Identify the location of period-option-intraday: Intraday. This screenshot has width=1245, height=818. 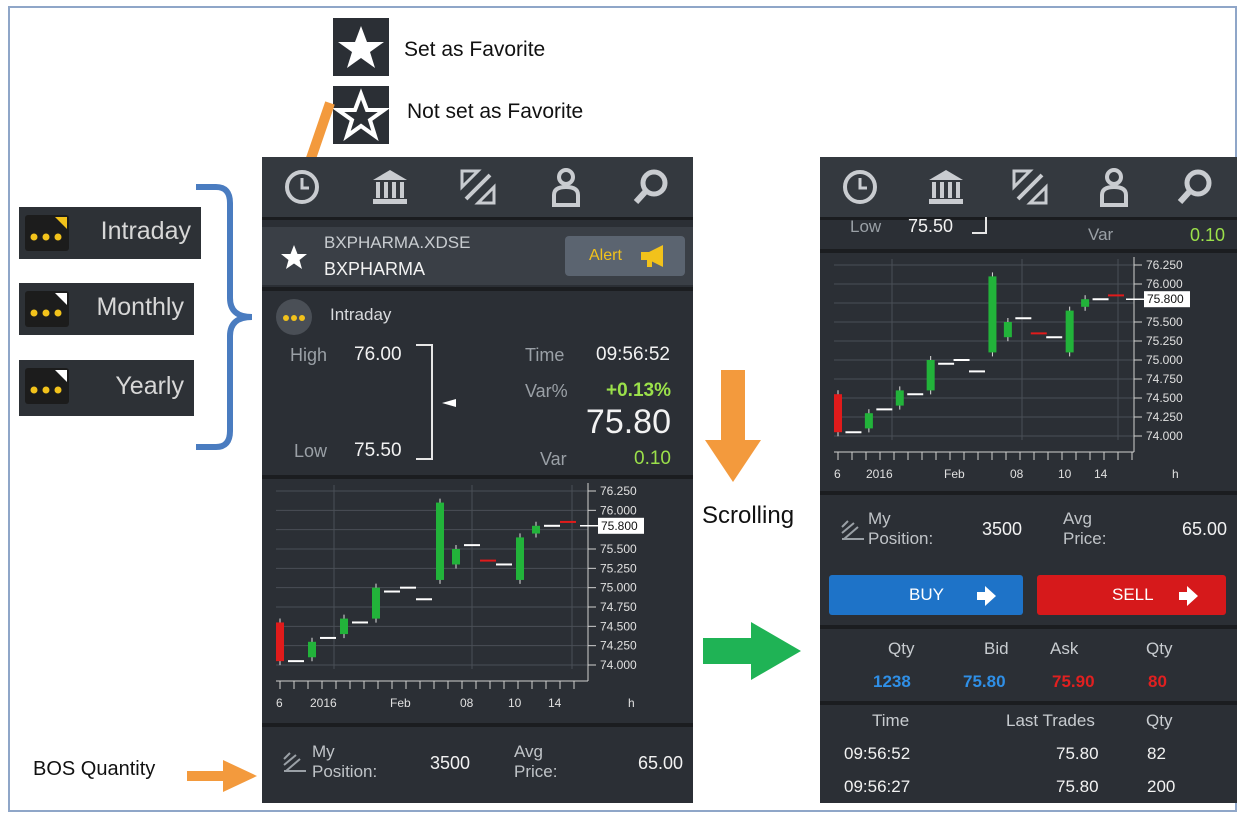
(110, 233).